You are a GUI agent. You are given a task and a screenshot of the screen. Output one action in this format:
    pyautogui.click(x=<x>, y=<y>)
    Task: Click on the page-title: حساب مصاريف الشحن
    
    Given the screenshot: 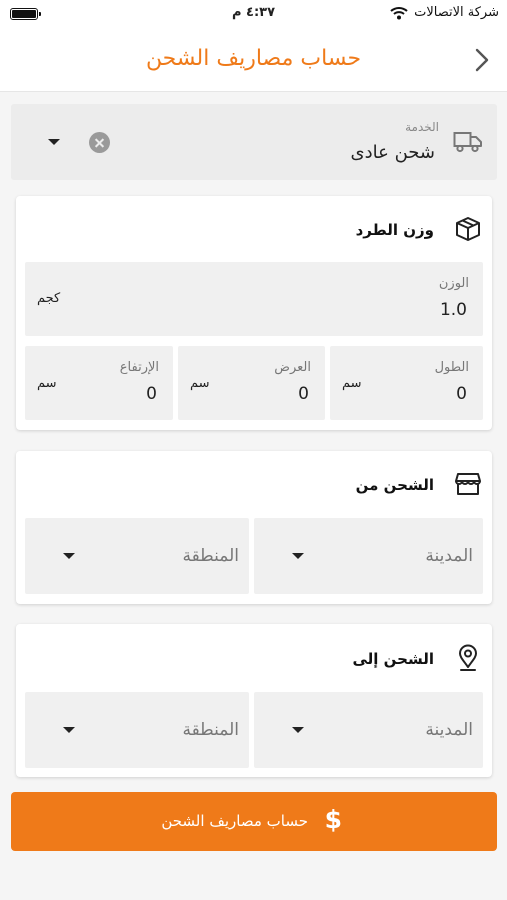 What is the action you would take?
    pyautogui.click(x=253, y=58)
    